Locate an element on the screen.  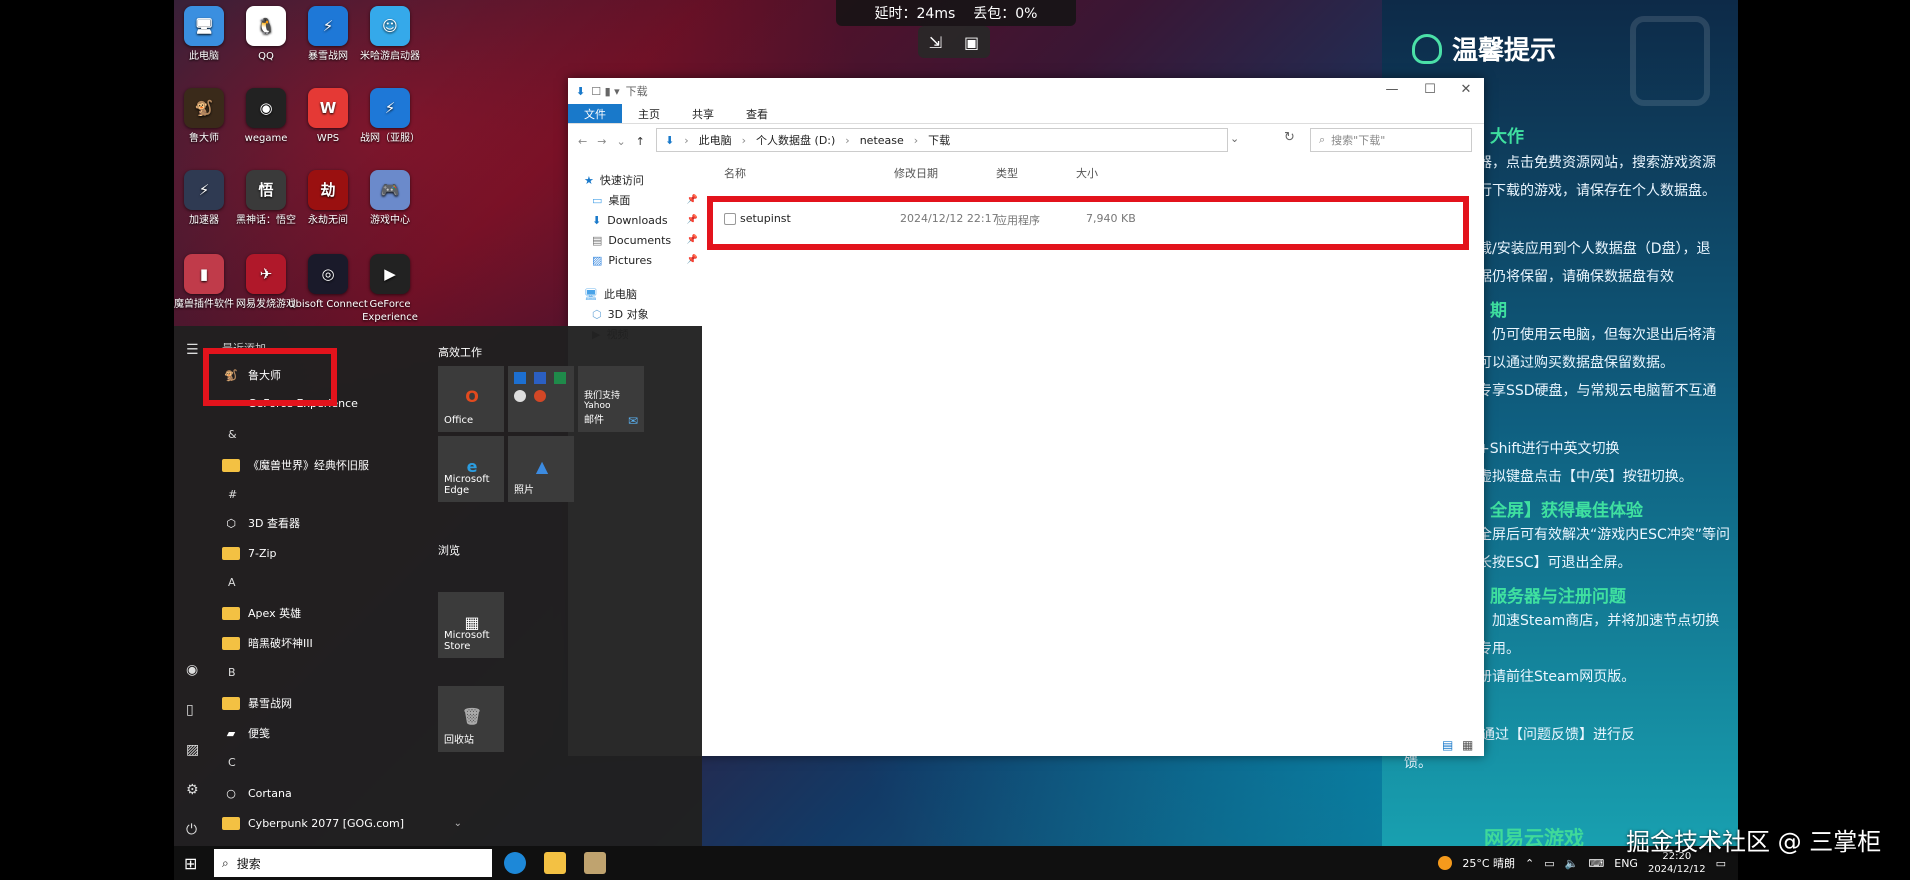
language-indicator: ENG is located at coordinates (1626, 863).